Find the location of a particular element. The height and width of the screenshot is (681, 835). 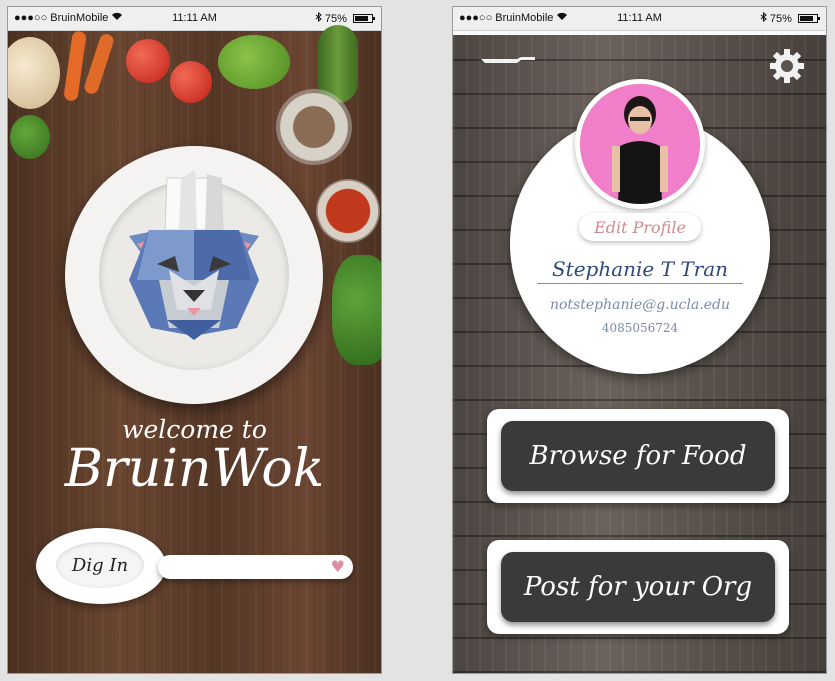

profile-phone: 4085056724 is located at coordinates (640, 328).